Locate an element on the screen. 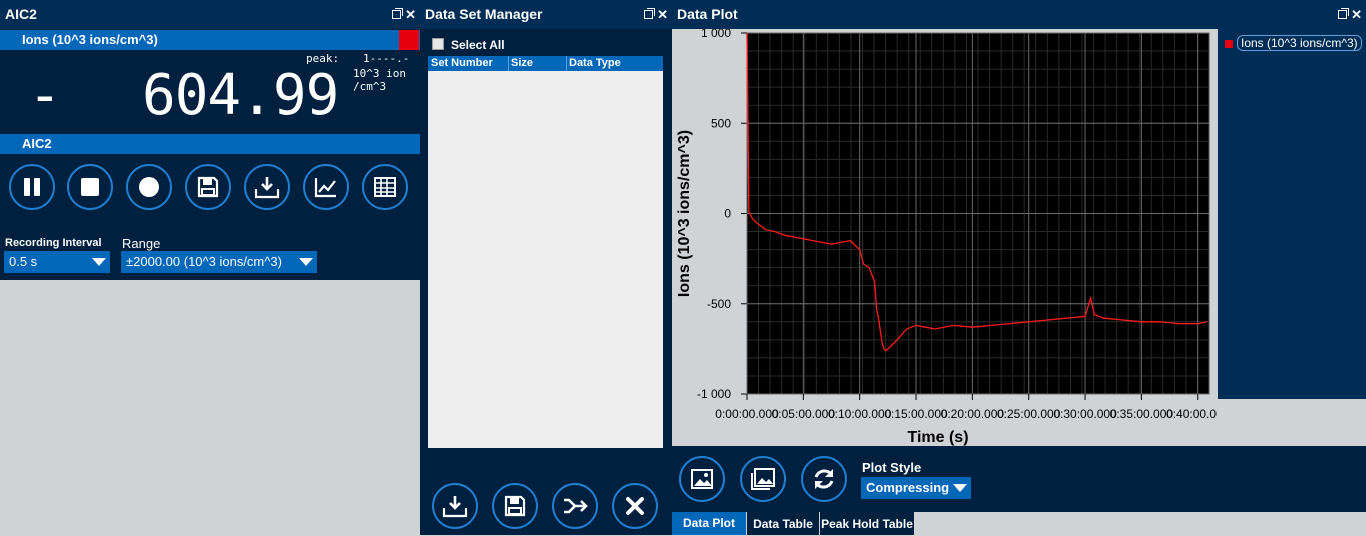 The height and width of the screenshot is (536, 1366). range-label: Range is located at coordinates (141, 243).